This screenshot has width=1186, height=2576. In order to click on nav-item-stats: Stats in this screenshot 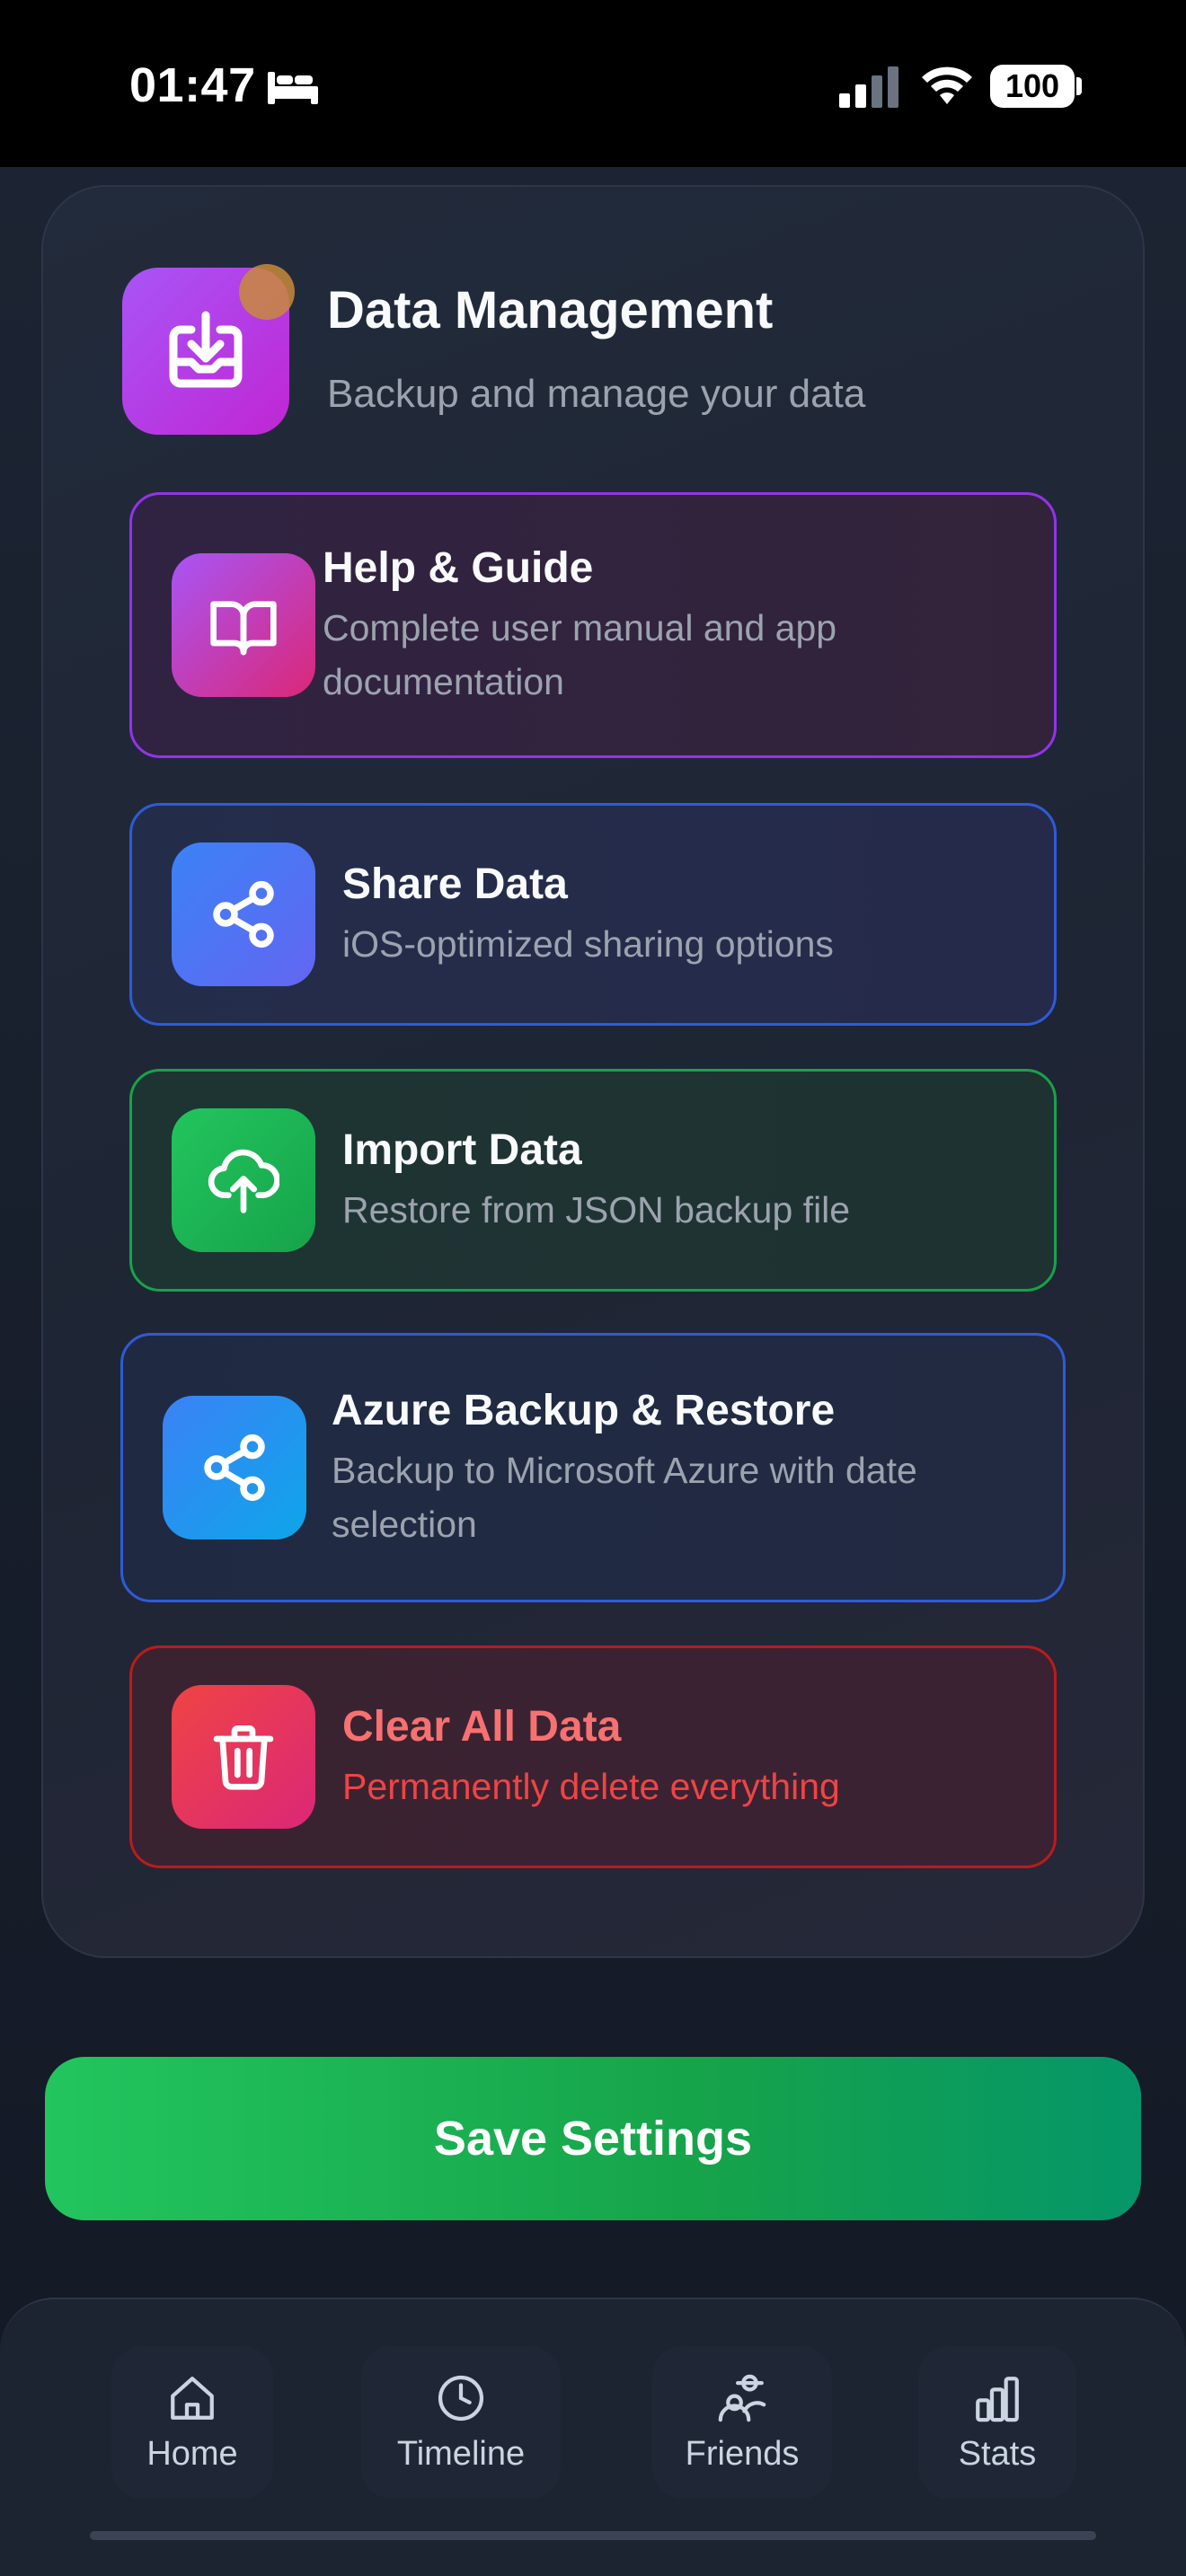, I will do `click(997, 2422)`.